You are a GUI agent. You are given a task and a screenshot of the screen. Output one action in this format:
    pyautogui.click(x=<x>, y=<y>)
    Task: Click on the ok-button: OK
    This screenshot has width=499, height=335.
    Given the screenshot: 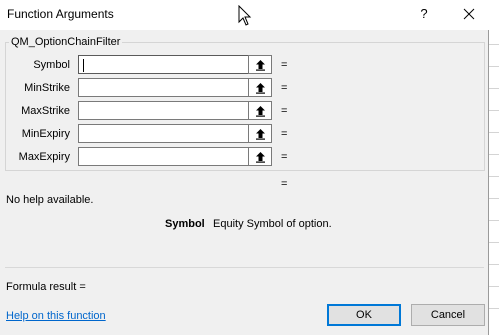 What is the action you would take?
    pyautogui.click(x=364, y=315)
    